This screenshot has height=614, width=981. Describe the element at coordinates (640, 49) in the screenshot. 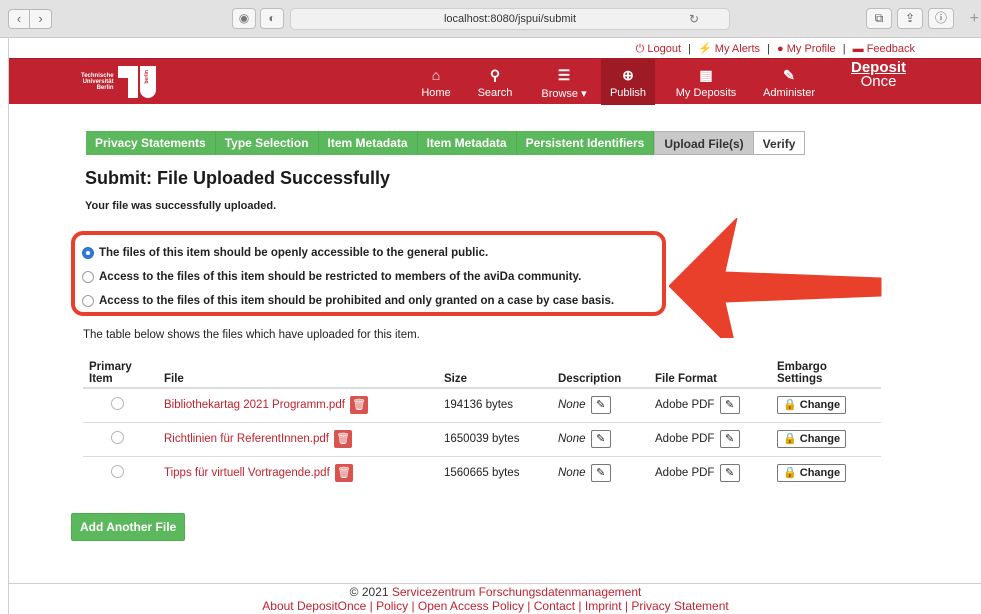

I see `logout-icon: ⏻` at that location.